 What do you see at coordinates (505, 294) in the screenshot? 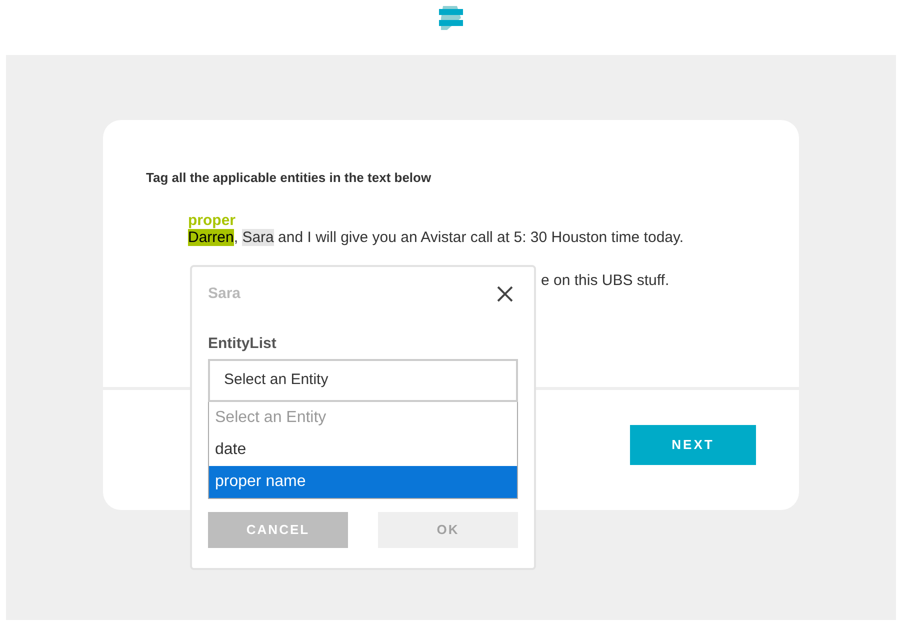
I see `close-icon` at bounding box center [505, 294].